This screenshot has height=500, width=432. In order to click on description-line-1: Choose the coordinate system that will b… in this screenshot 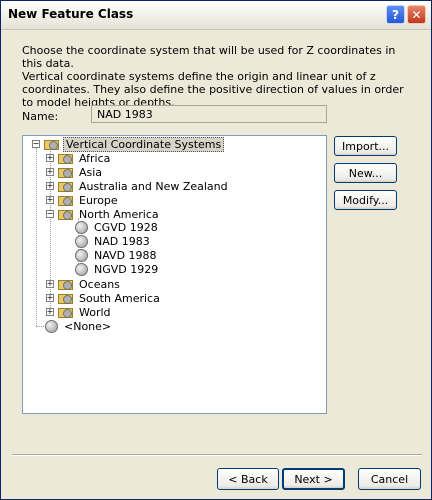, I will do `click(209, 57)`.